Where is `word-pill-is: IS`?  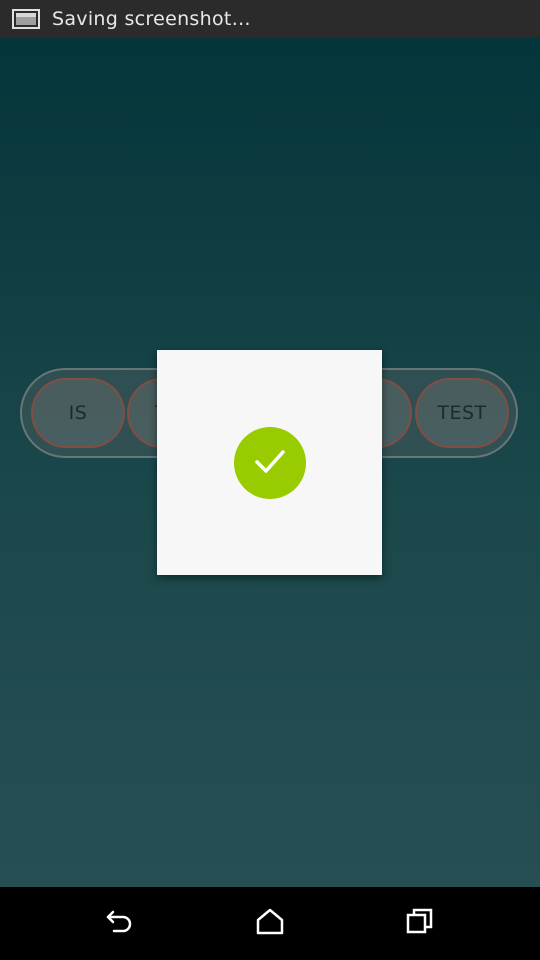
word-pill-is: IS is located at coordinates (78, 413).